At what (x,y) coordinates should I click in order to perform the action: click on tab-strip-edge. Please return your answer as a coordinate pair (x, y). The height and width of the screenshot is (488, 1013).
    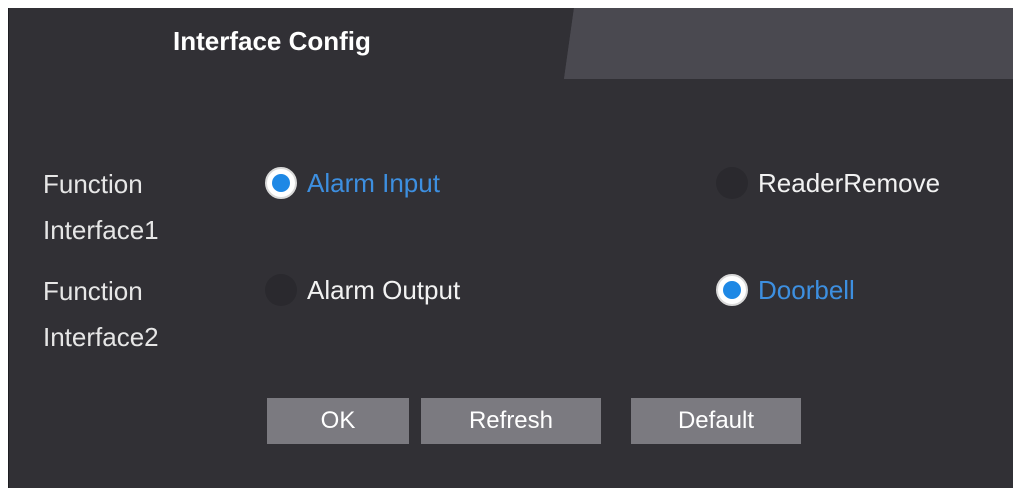
    Looking at the image, I should click on (574, 43).